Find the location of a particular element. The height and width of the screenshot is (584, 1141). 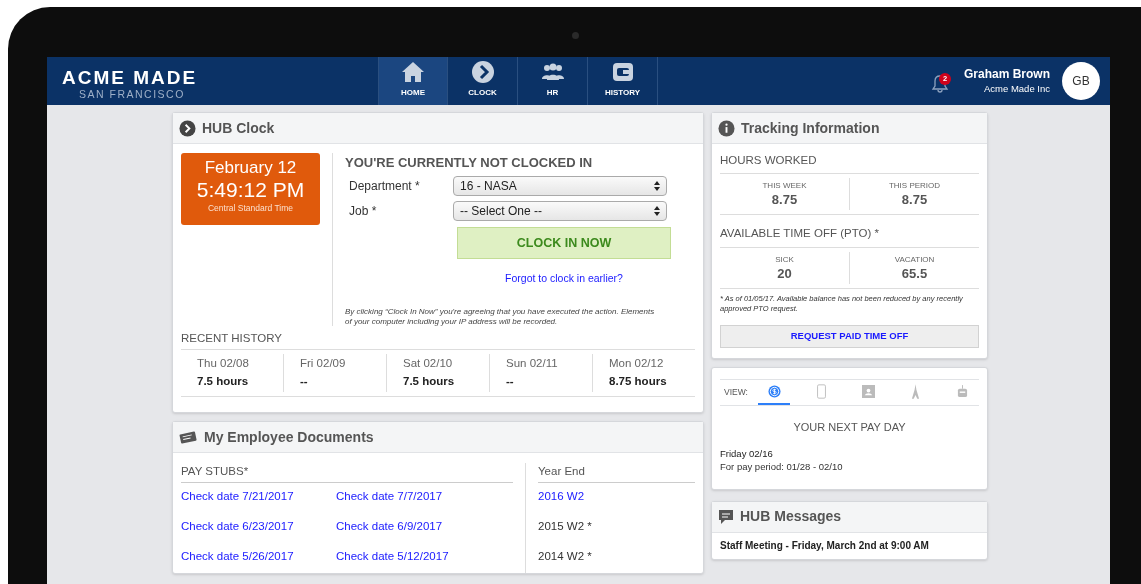

nav-tab: HISTORY is located at coordinates (623, 81).